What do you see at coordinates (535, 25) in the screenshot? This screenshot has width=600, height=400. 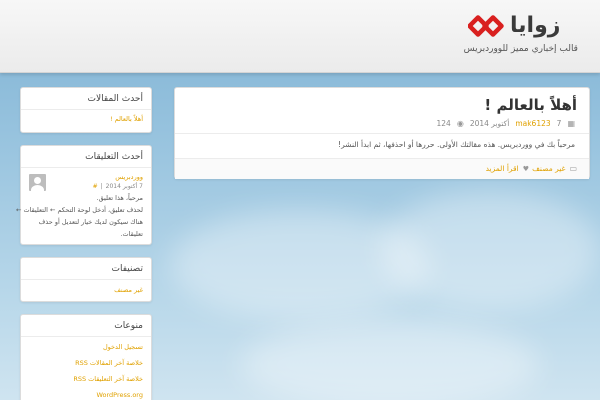 I see `logo-text: زوايا` at bounding box center [535, 25].